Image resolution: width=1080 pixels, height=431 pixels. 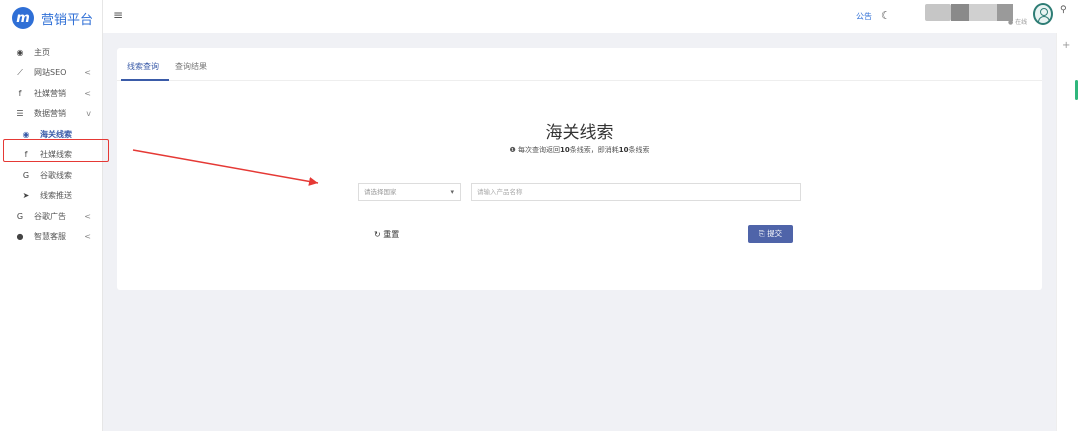 I want to click on sidebar-item-label: 网站SEO, so click(x=50, y=73).